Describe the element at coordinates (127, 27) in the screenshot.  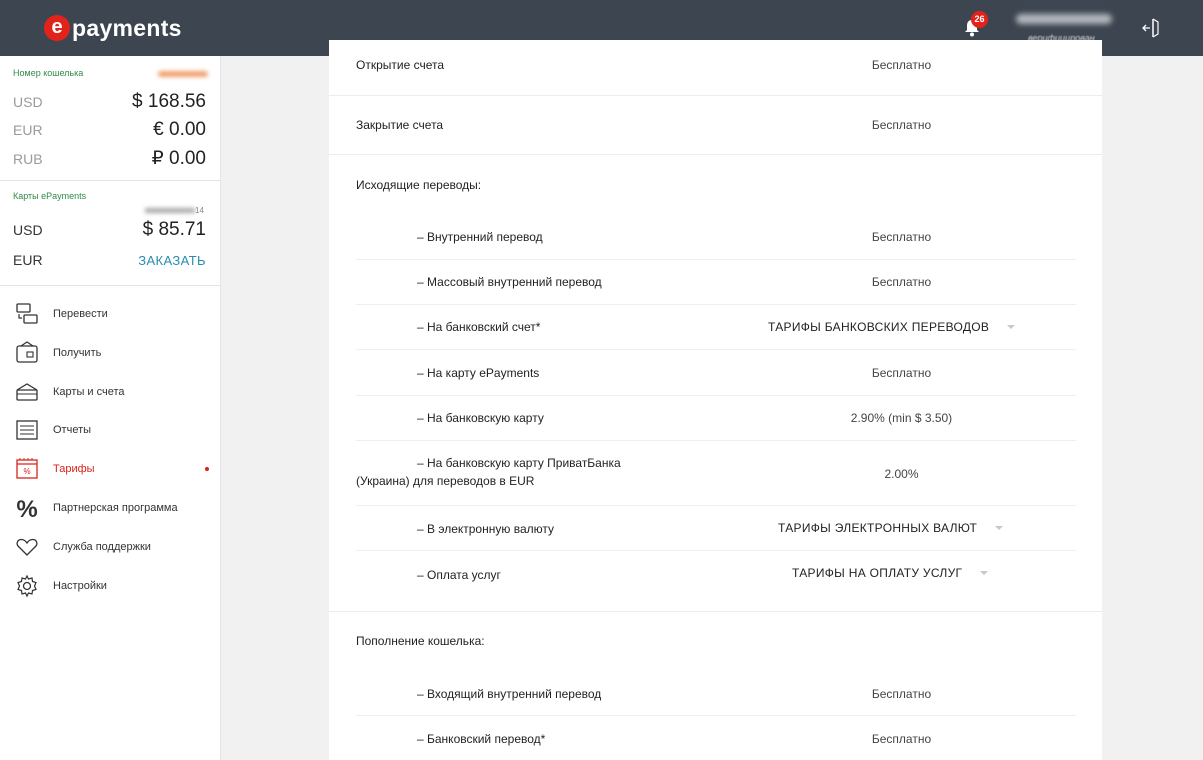
I see `logo-text: payments` at that location.